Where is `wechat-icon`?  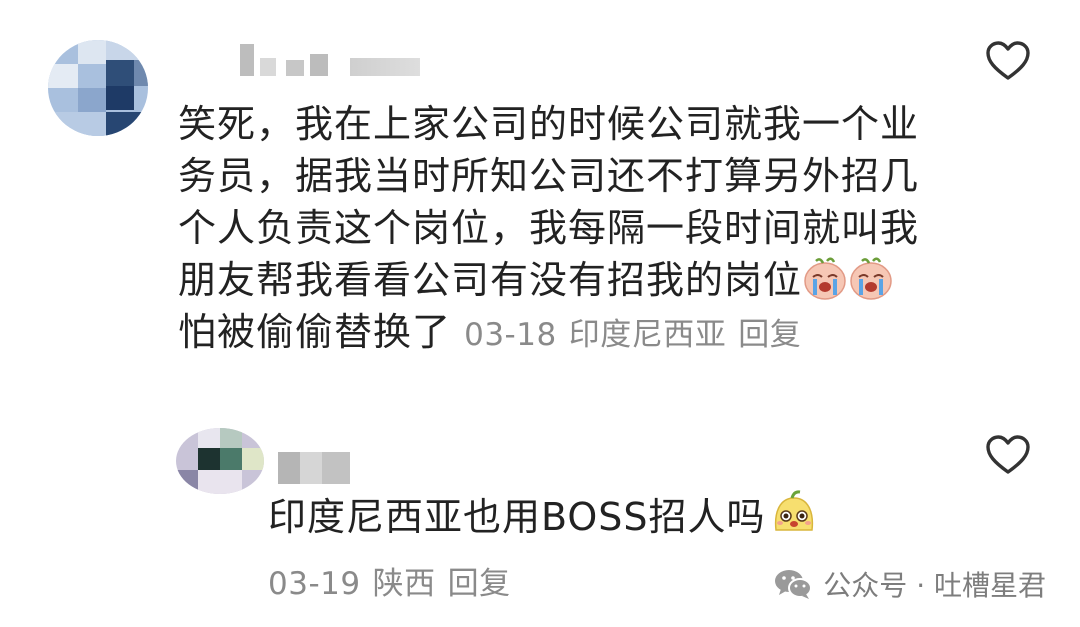 wechat-icon is located at coordinates (794, 584).